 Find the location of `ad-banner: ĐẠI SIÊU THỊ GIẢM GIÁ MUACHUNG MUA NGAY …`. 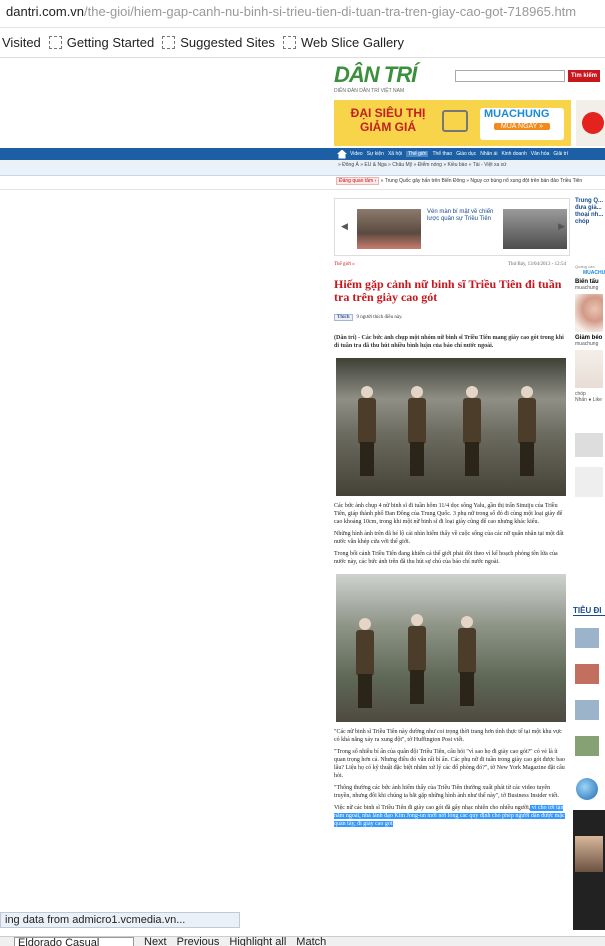

ad-banner: ĐẠI SIÊU THỊ GIẢM GIÁ MUACHUNG MUA NGAY … is located at coordinates (452, 123).